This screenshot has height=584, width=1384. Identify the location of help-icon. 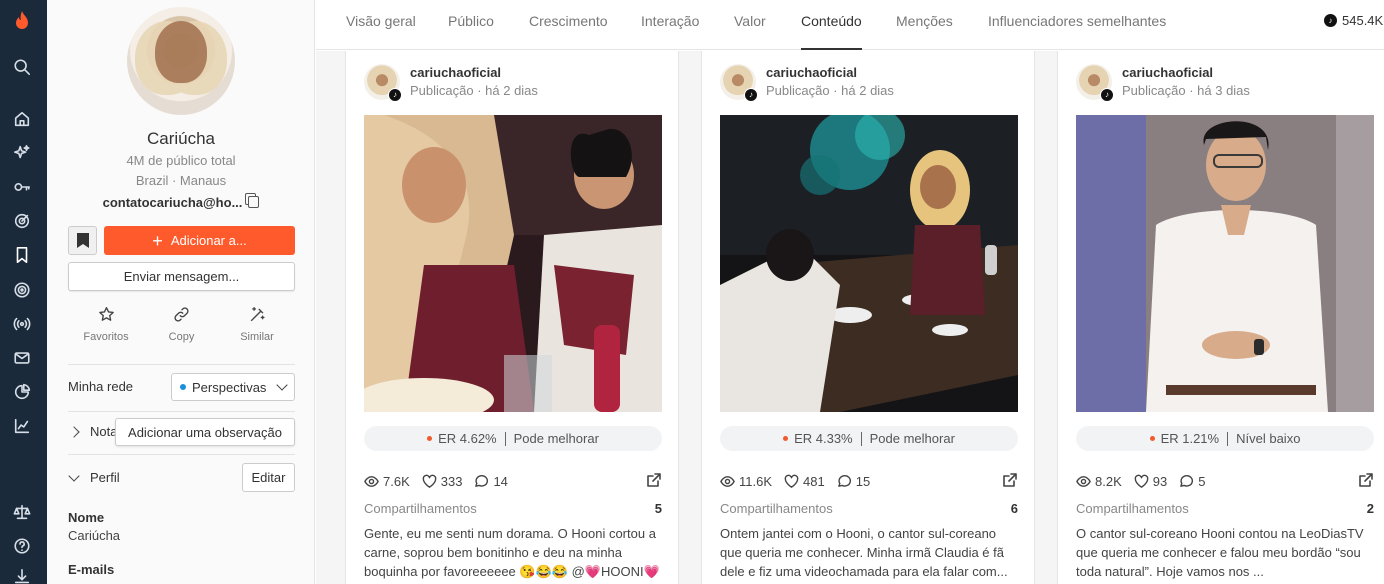
(22, 546).